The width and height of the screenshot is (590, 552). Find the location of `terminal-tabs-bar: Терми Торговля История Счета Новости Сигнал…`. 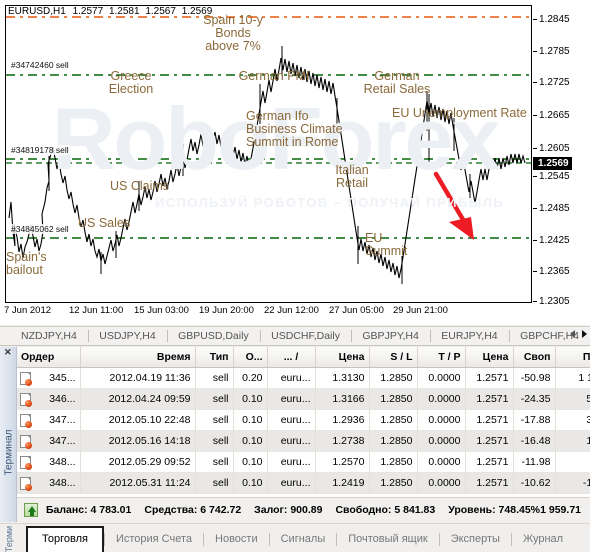

terminal-tabs-bar: Терми Торговля История Счета Новости Сигнал… is located at coordinates (295, 537).